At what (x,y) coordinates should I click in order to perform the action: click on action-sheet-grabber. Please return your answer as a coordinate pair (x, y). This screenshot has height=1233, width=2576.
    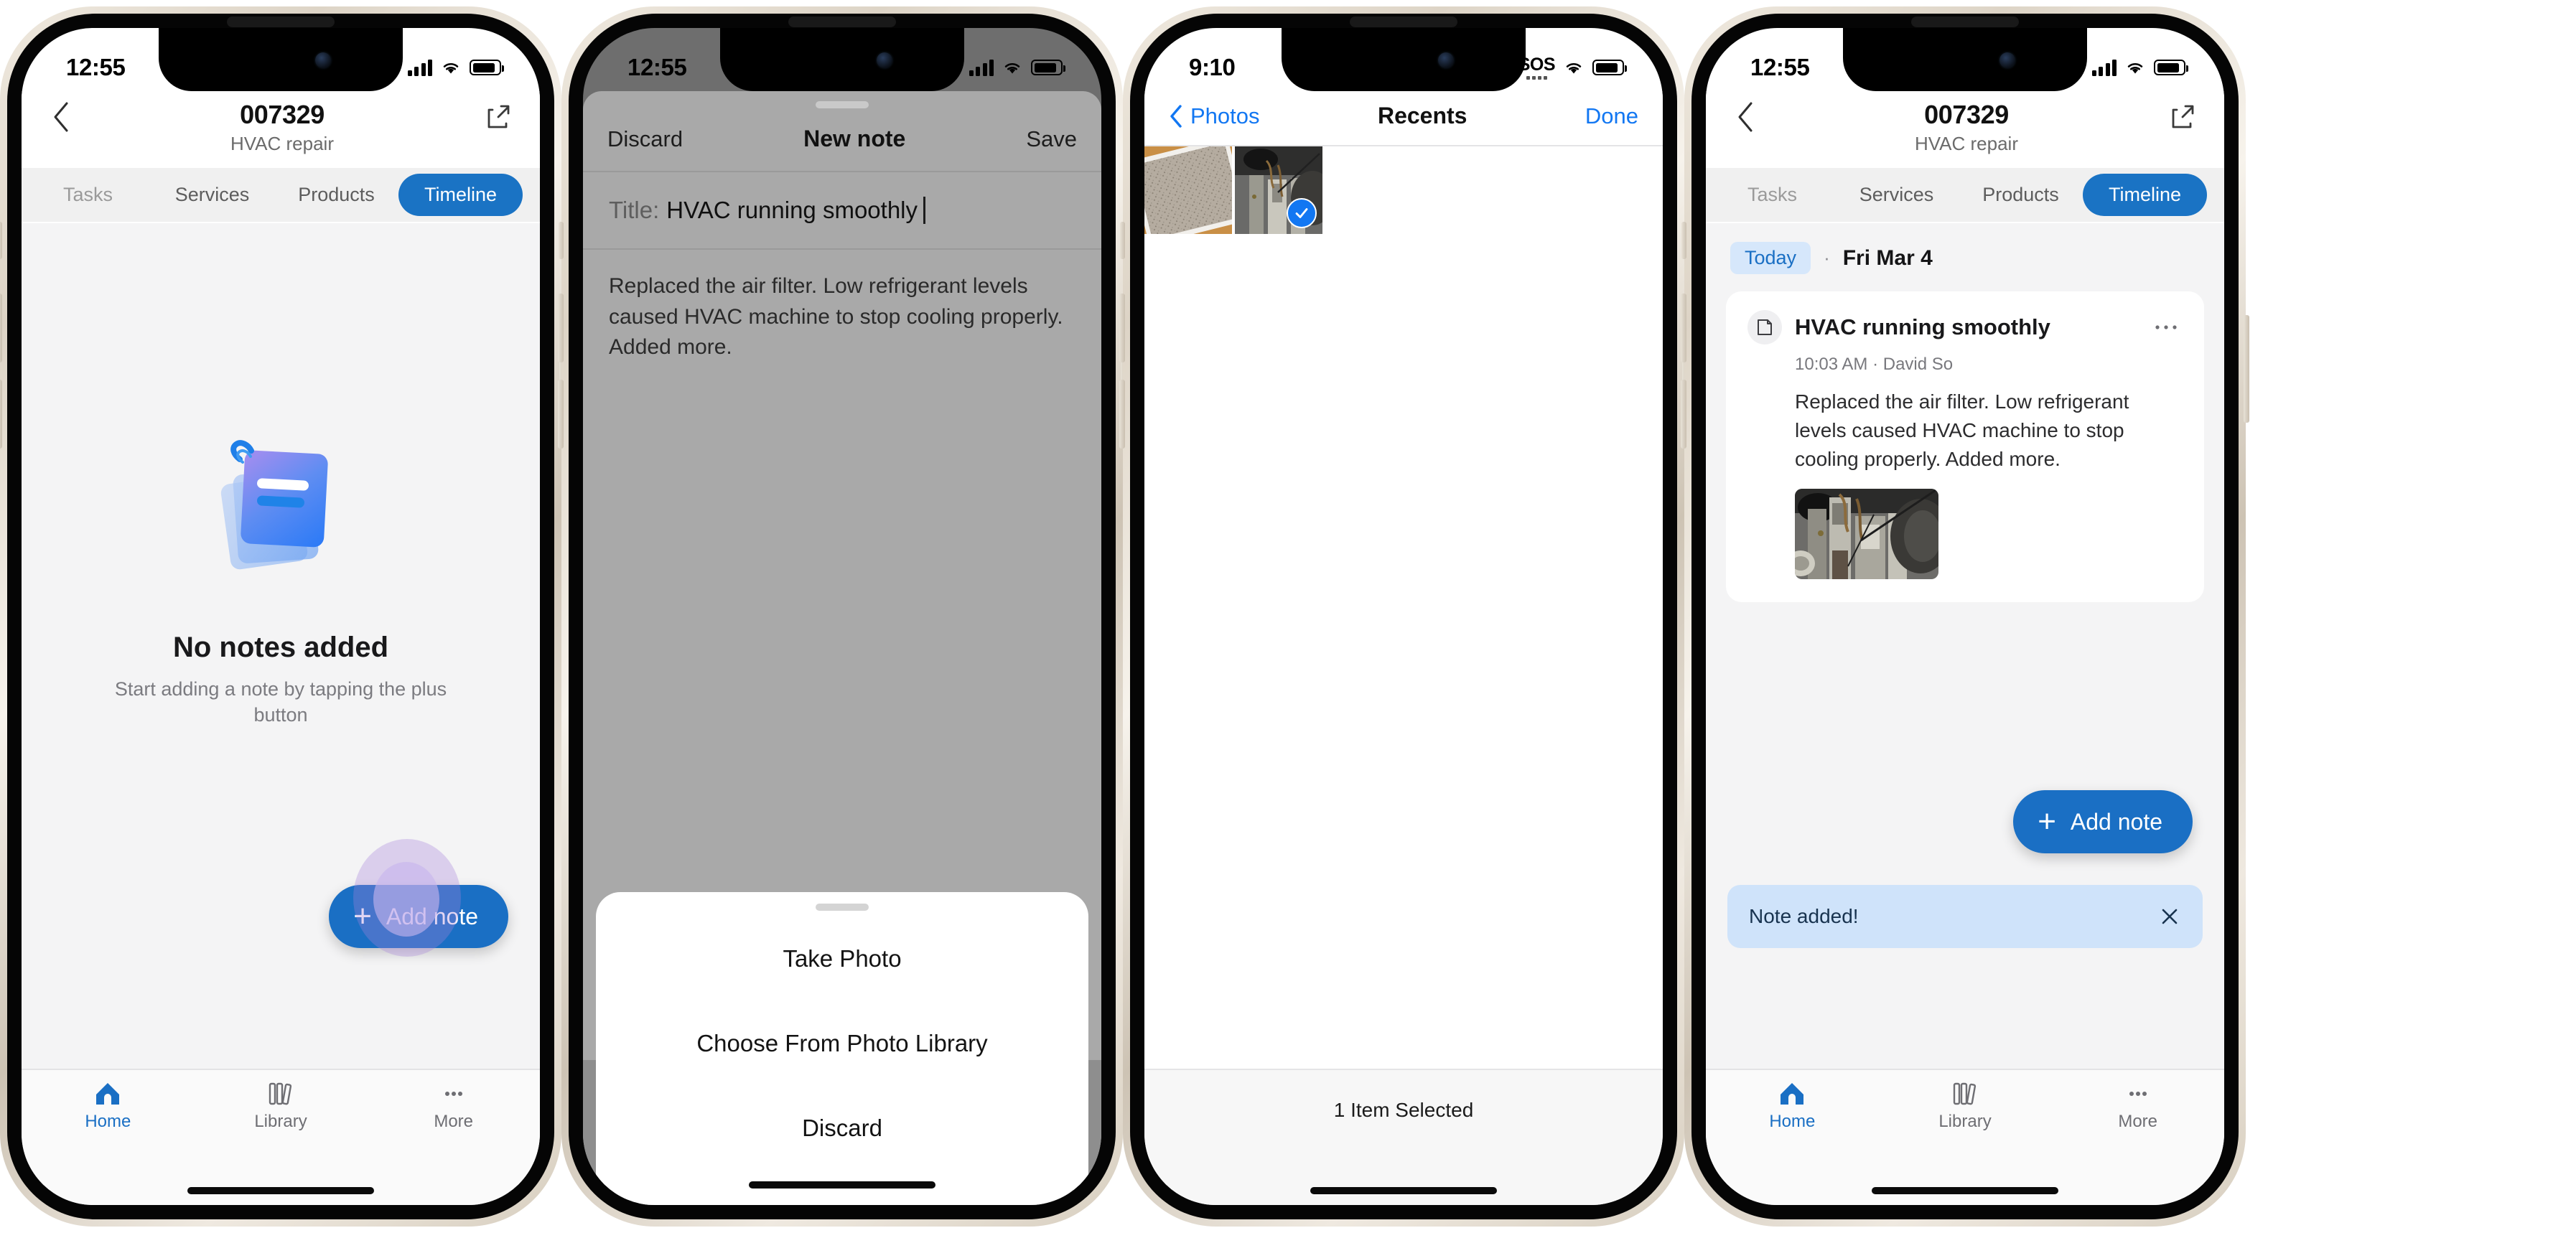
    Looking at the image, I should click on (842, 904).